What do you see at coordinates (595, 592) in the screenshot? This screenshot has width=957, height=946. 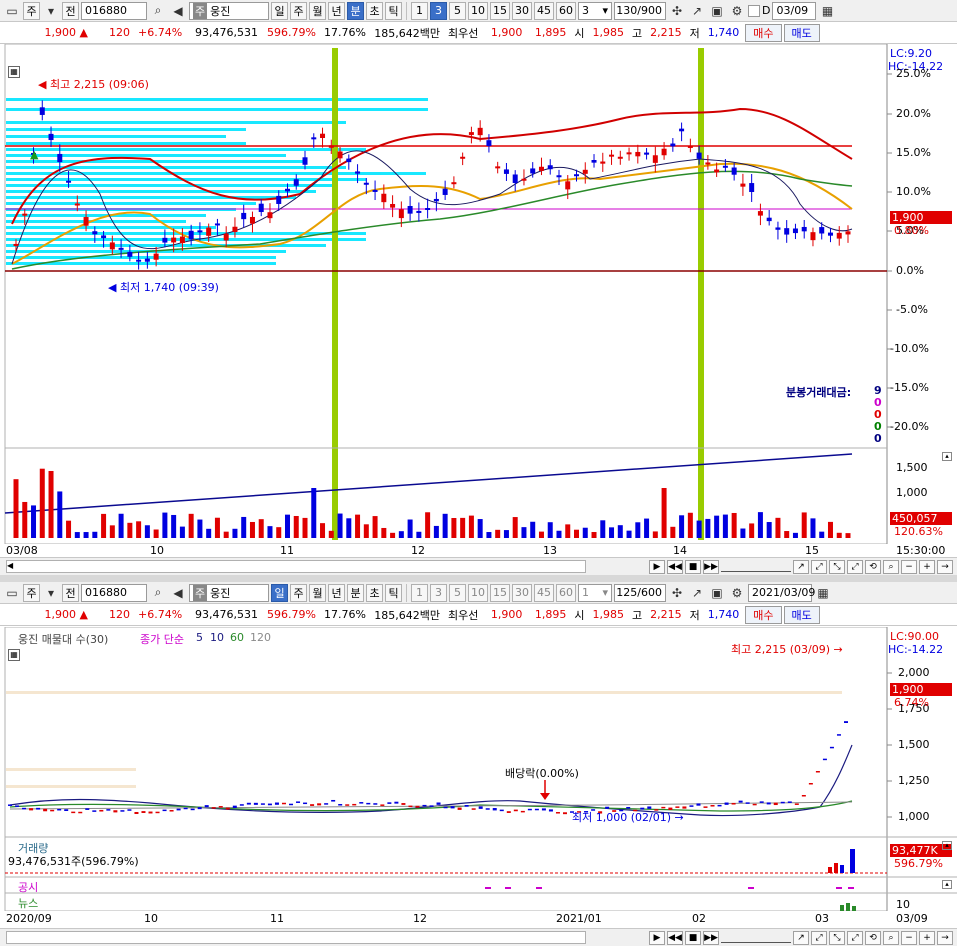 I see `interval-select: 1 ▾` at bounding box center [595, 592].